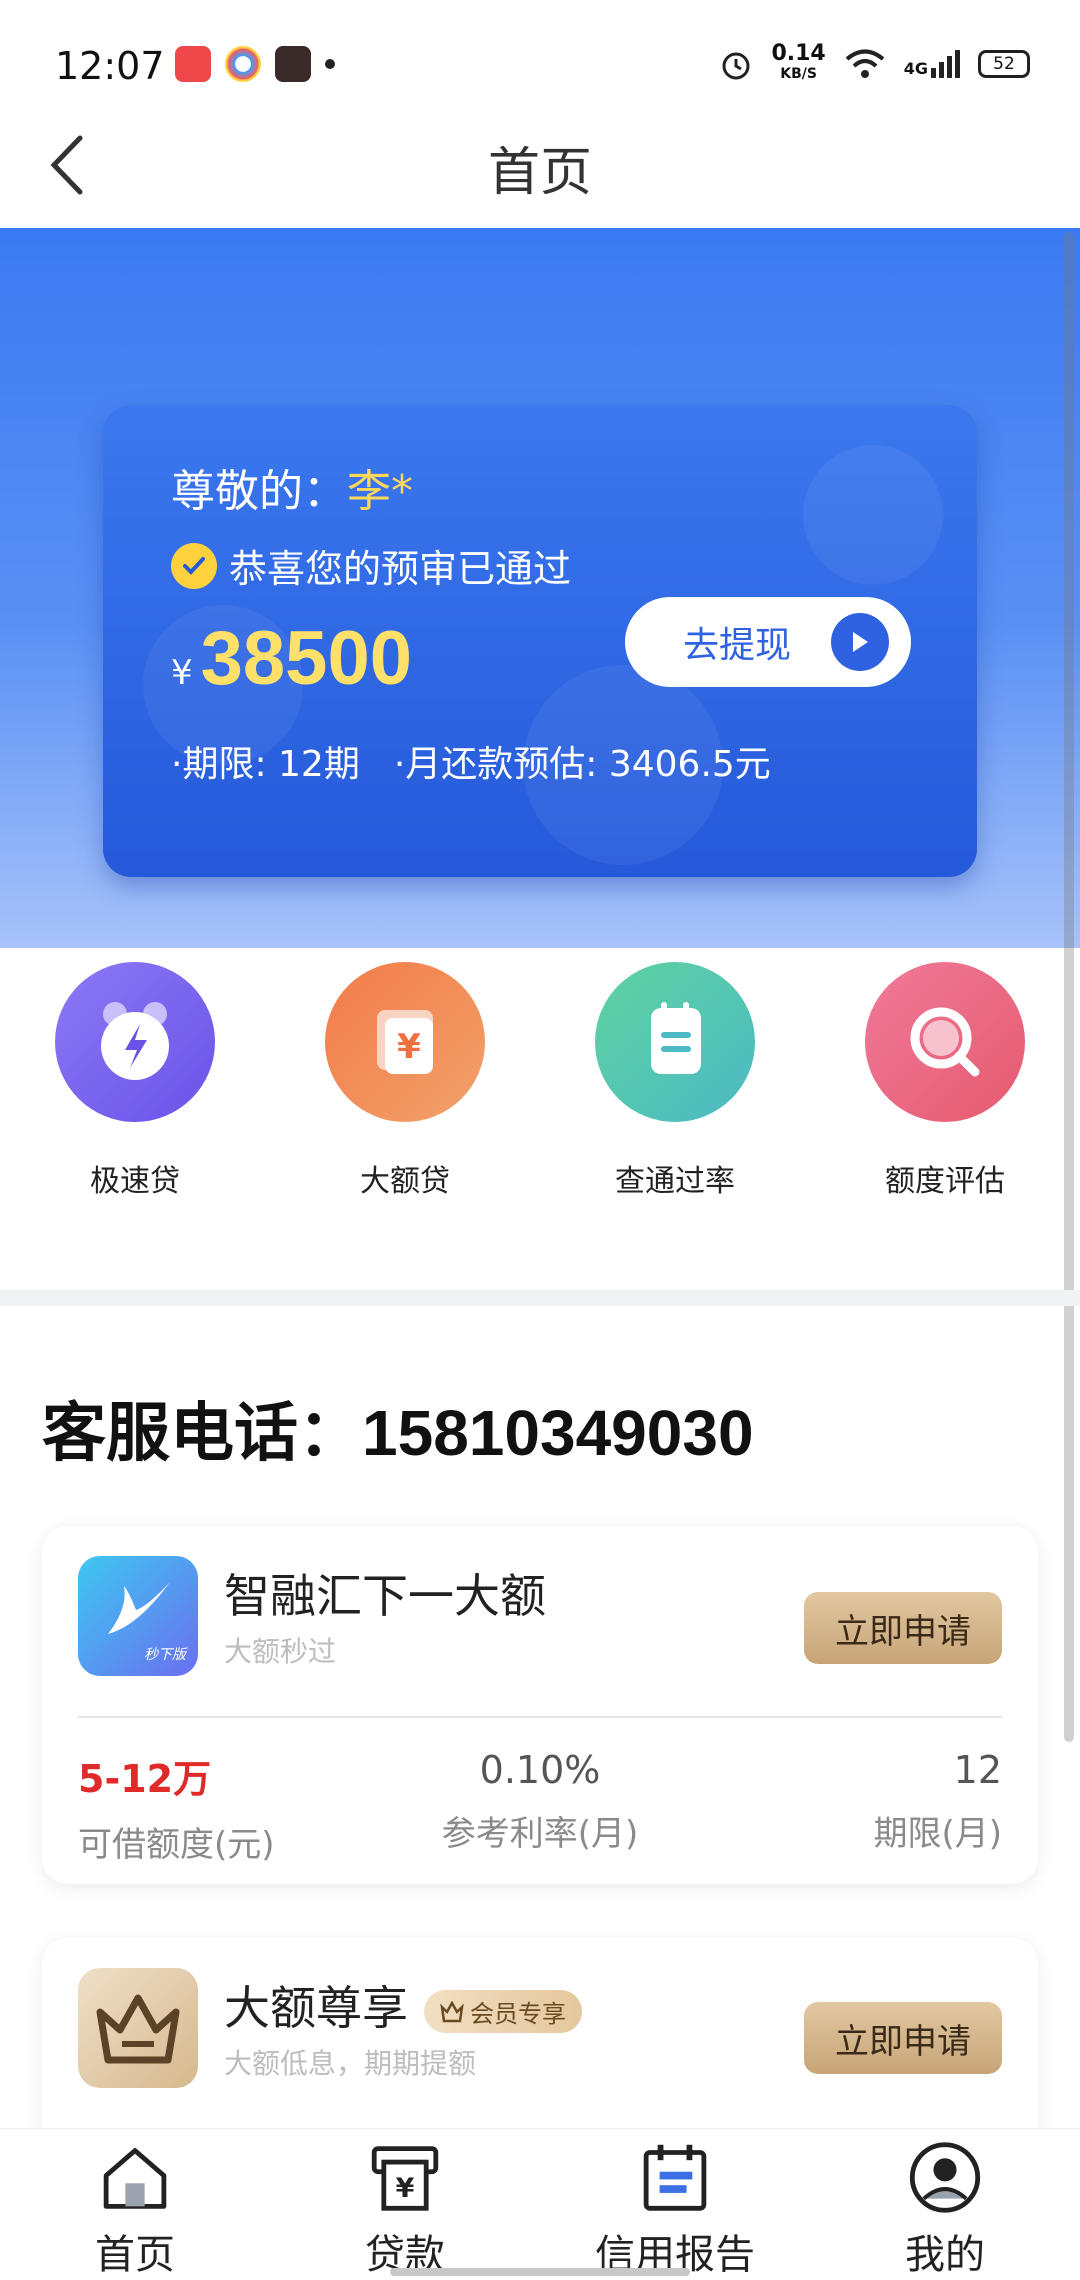  Describe the element at coordinates (945, 1042) in the screenshot. I see `magnifier-icon` at that location.